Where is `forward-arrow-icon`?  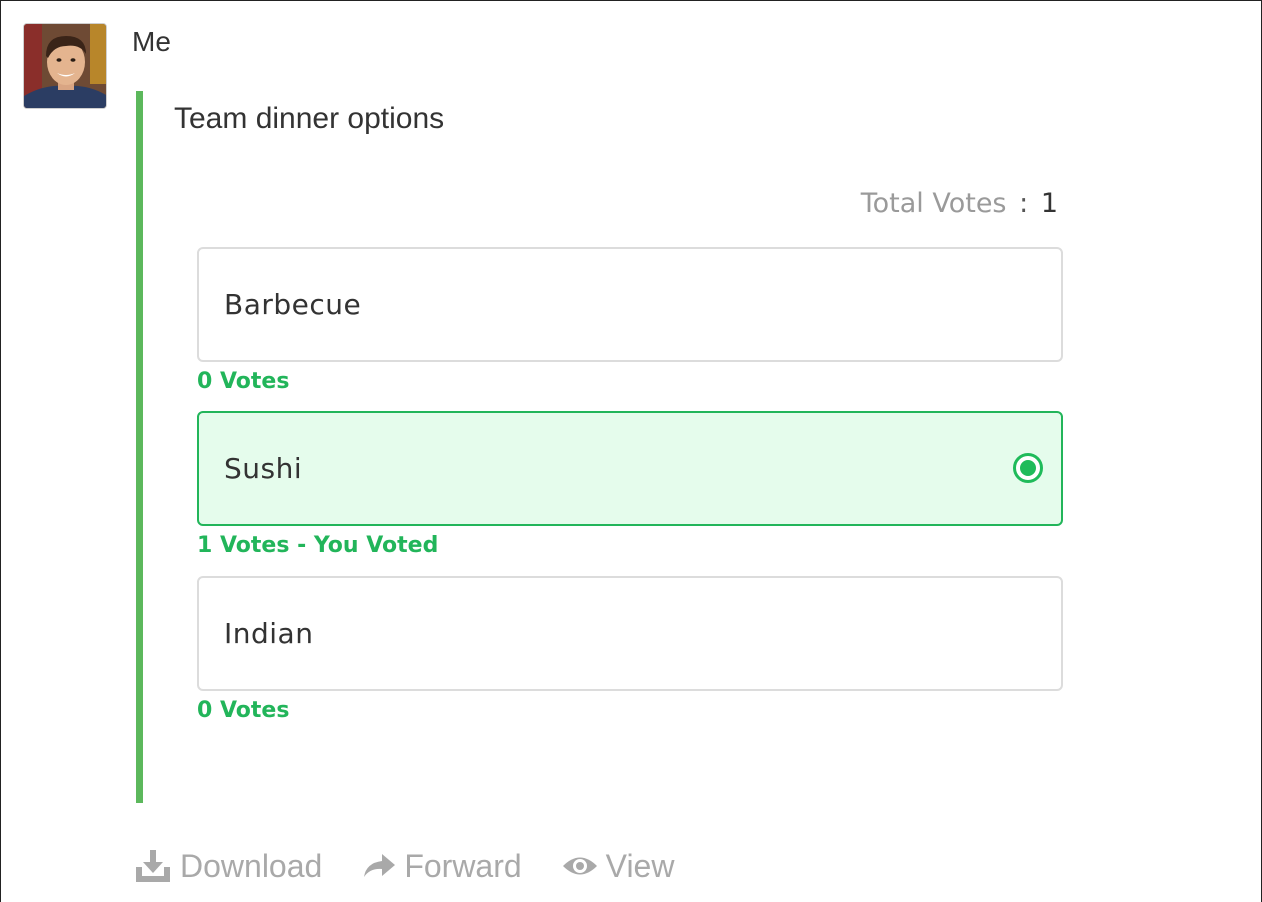 forward-arrow-icon is located at coordinates (379, 866).